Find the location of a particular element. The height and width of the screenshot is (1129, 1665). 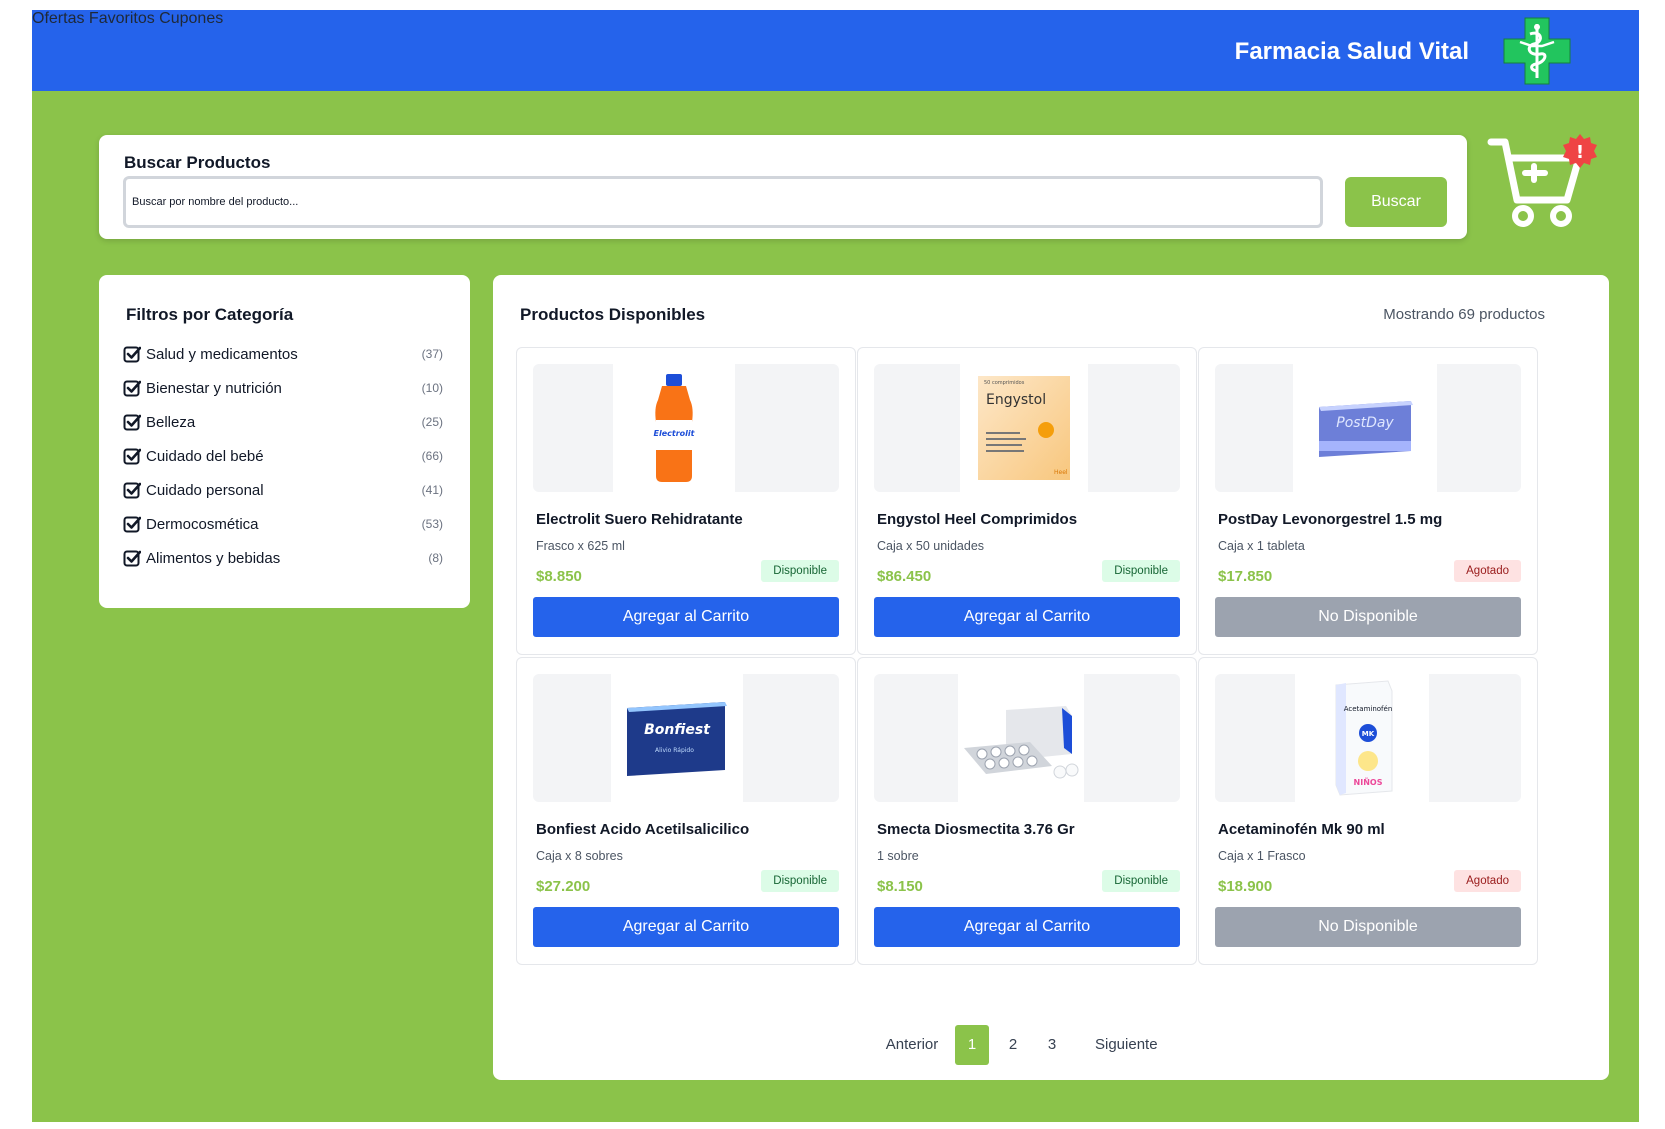

pagination-page-2: 2 is located at coordinates (1013, 1045).